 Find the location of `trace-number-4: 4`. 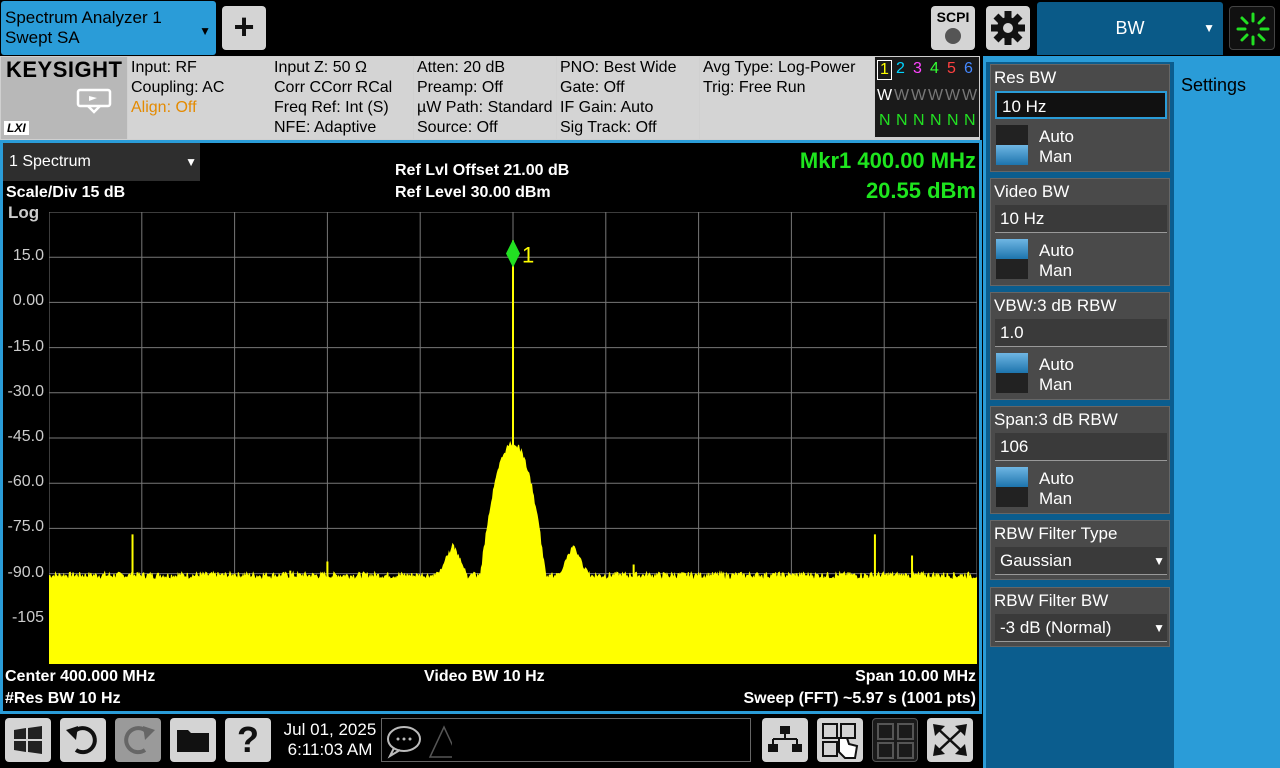

trace-number-4: 4 is located at coordinates (934, 68).